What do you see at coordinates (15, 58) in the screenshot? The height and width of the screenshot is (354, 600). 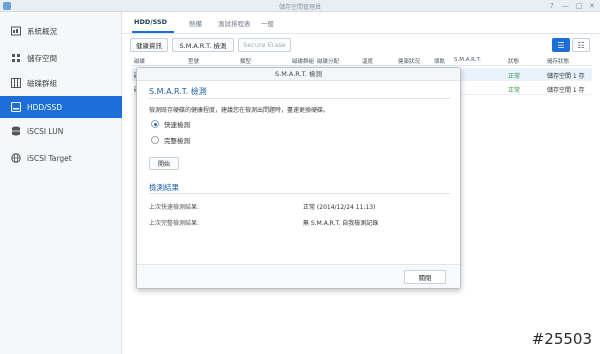 I see `storage-icon` at bounding box center [15, 58].